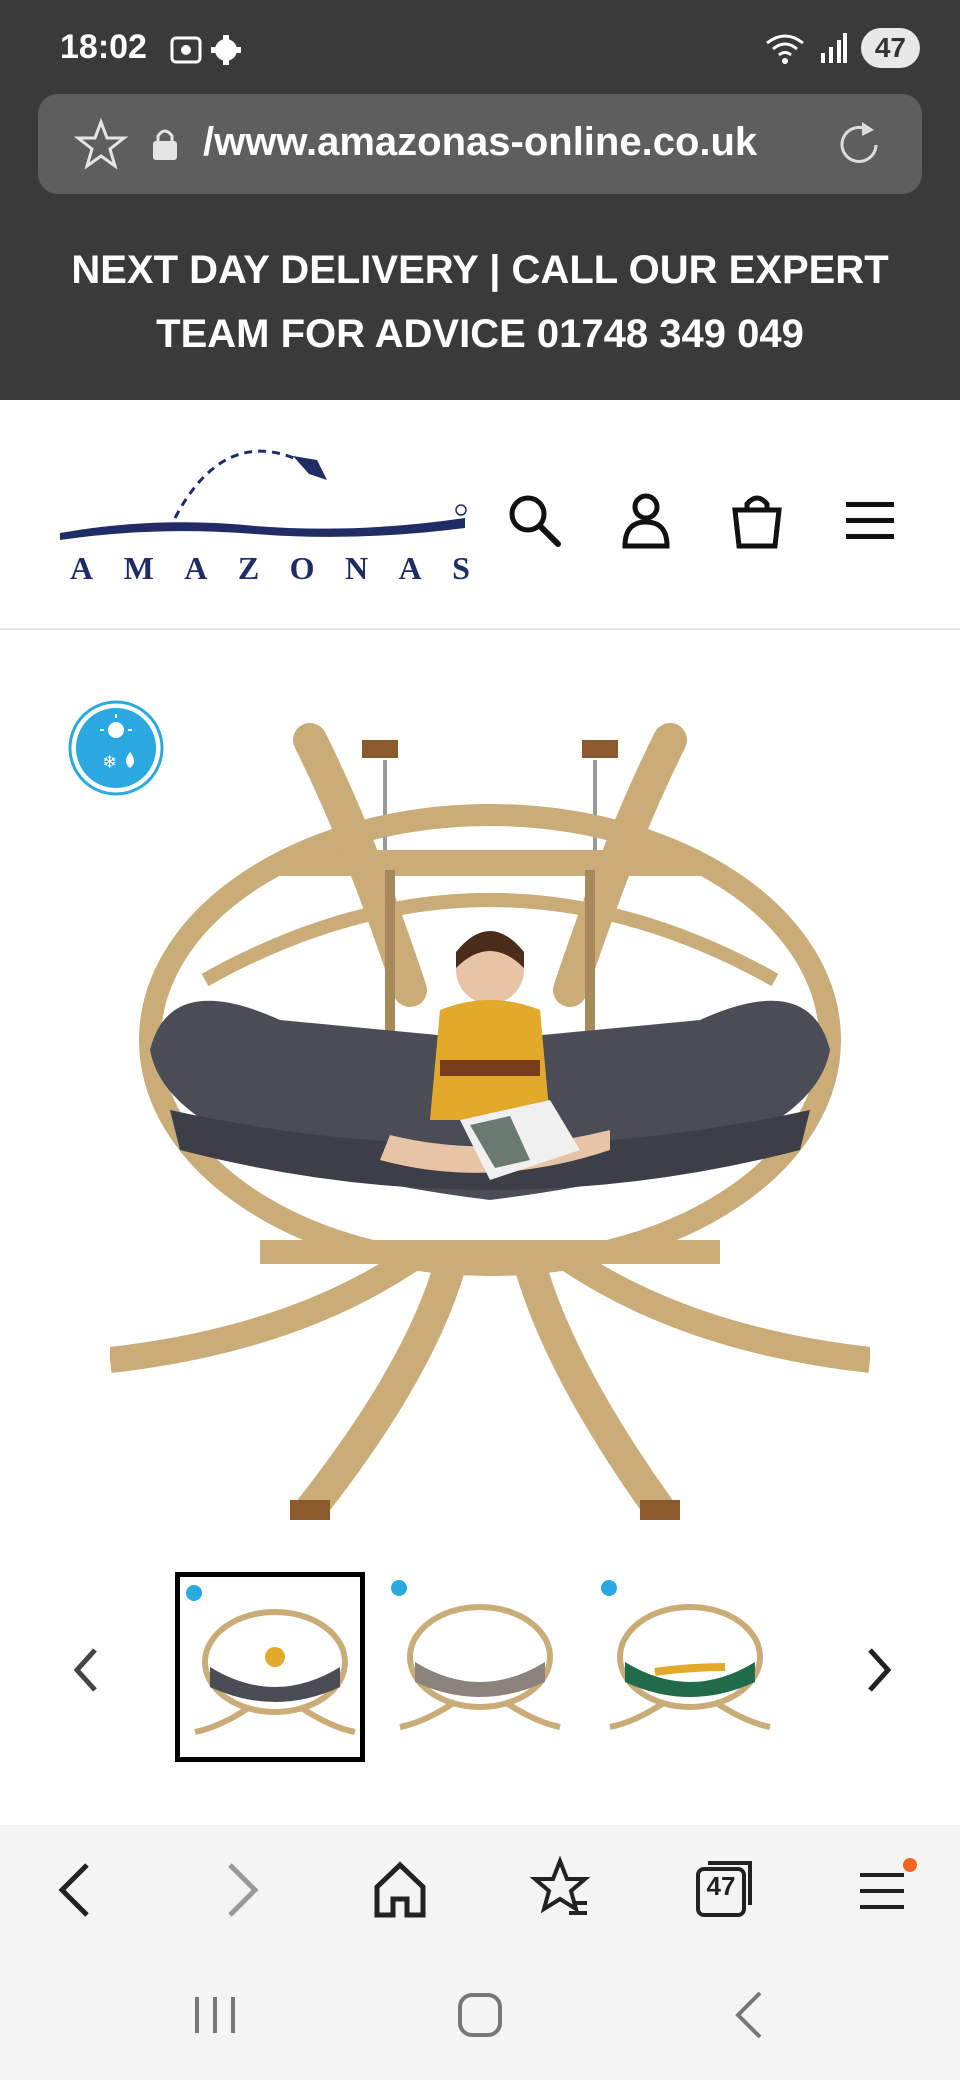 This screenshot has width=960, height=2080. Describe the element at coordinates (248, 568) in the screenshot. I see `logo-letter: Z` at that location.